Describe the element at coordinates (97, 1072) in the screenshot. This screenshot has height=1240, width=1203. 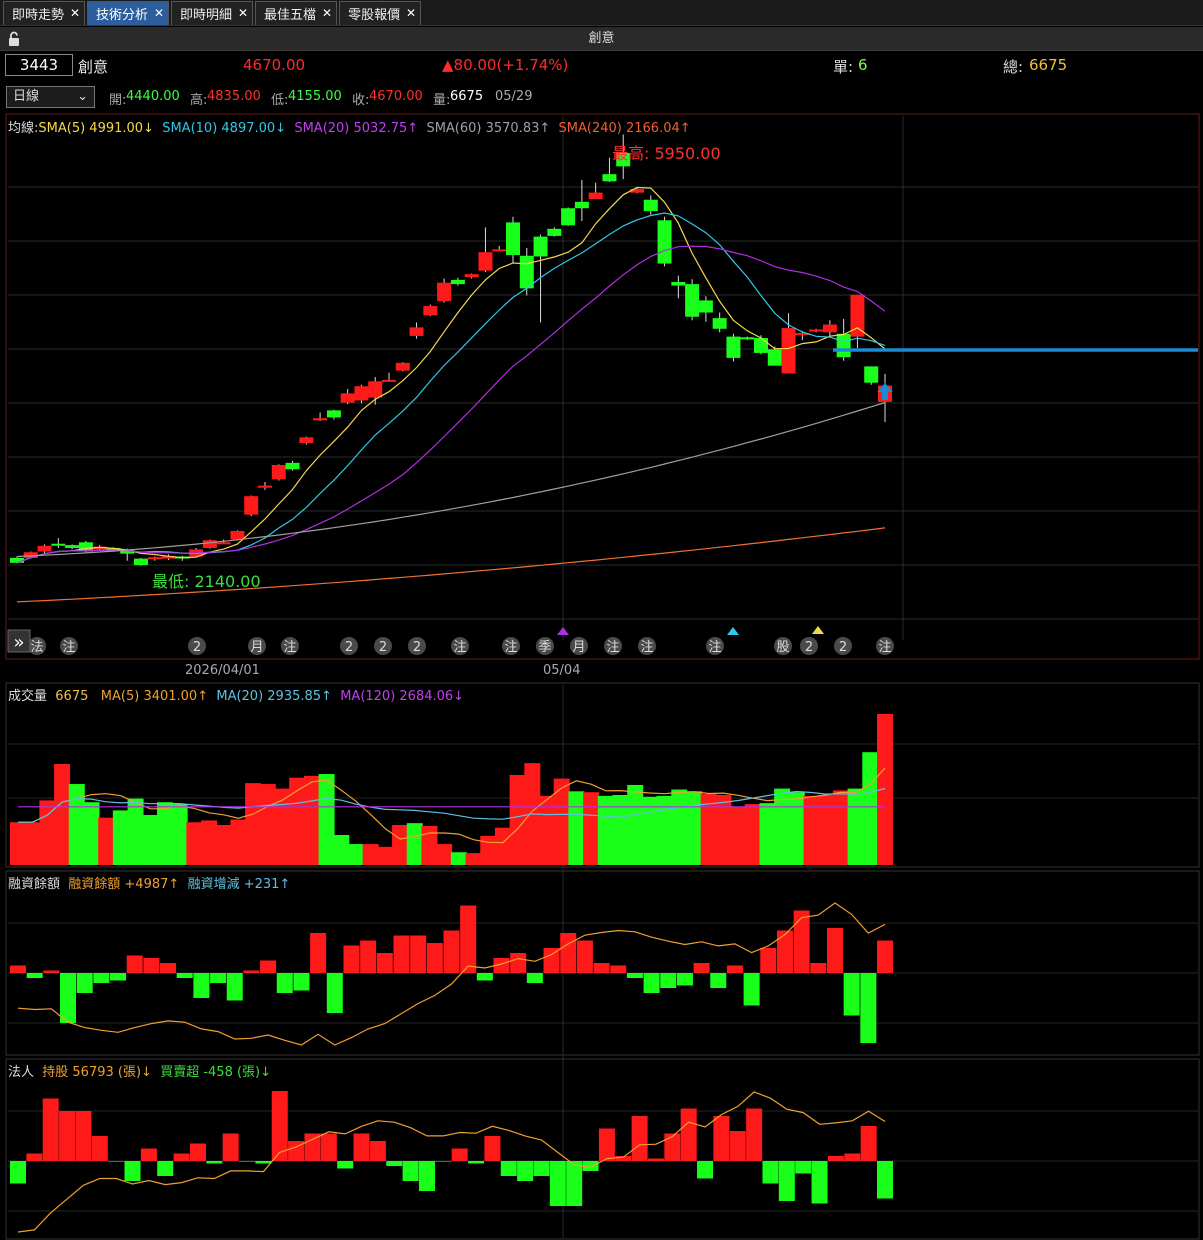
I see `inst-holding-label: 持股 56793 (張)↓` at that location.